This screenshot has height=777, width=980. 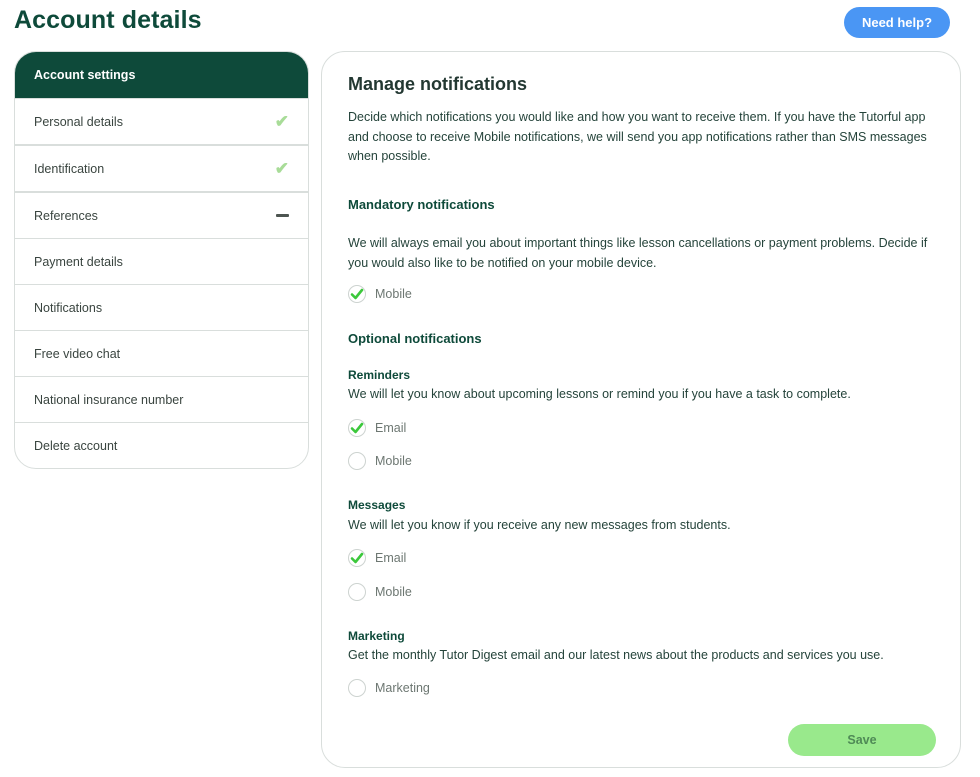 What do you see at coordinates (161, 445) in the screenshot?
I see `sidebar-item-delete-account: Delete account` at bounding box center [161, 445].